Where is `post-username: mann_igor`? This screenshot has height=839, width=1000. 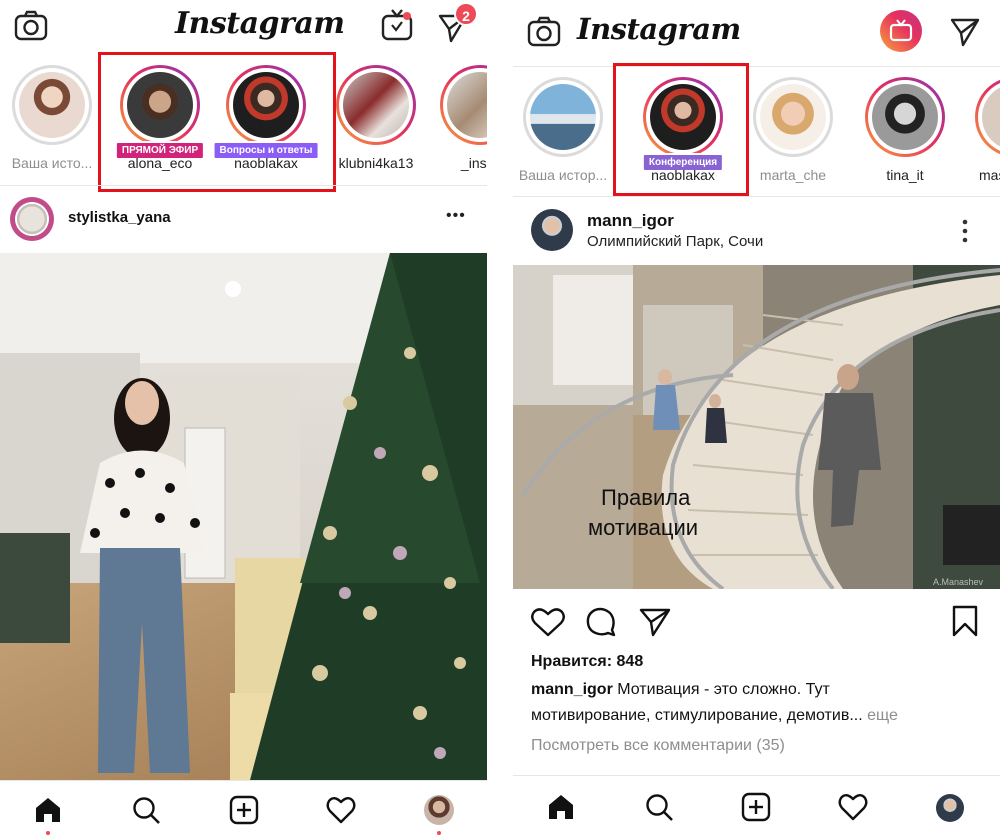 post-username: mann_igor is located at coordinates (630, 221).